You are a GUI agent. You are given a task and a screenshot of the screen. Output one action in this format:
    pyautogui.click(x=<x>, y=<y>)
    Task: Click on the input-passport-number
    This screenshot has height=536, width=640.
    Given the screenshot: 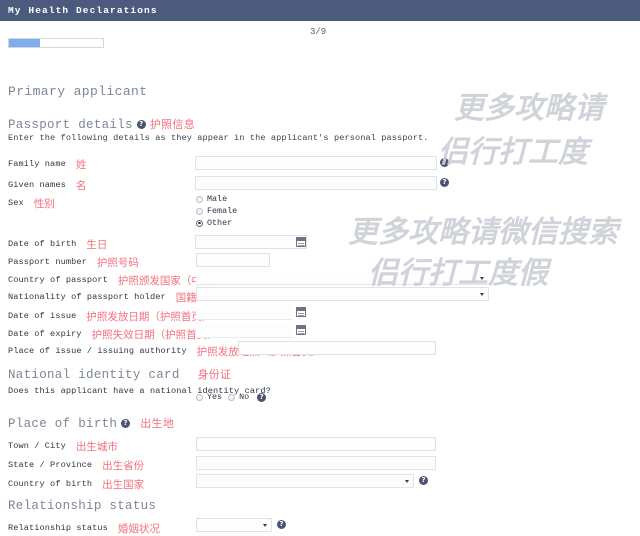 What is the action you would take?
    pyautogui.click(x=233, y=260)
    